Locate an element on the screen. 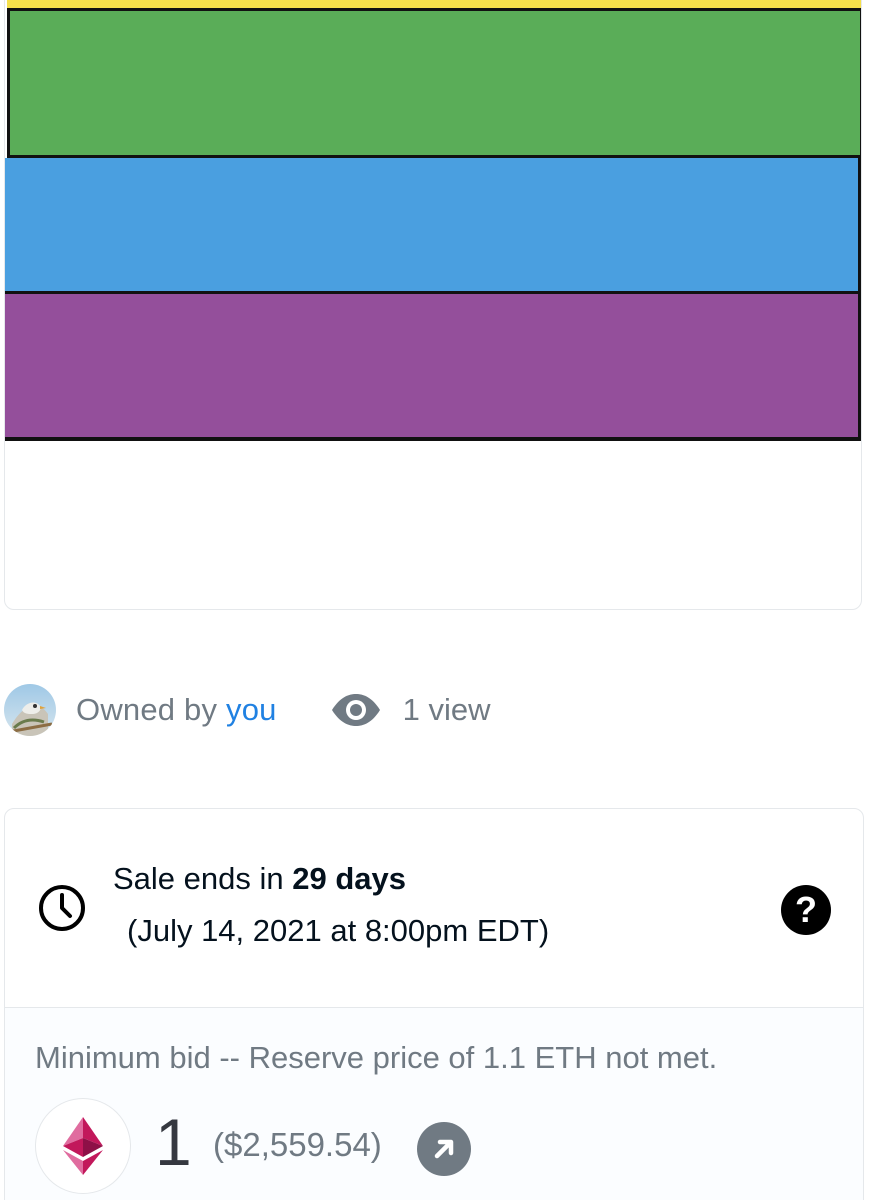 This screenshot has width=872, height=1200. arrow-up-right-icon is located at coordinates (444, 1149).